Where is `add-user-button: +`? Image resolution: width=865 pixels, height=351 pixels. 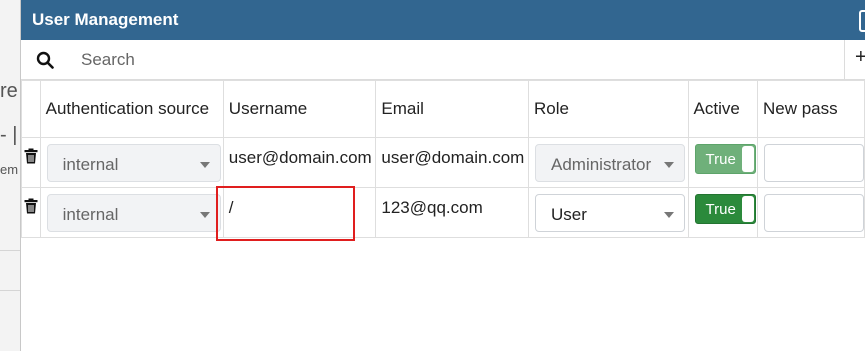
add-user-button: + is located at coordinates (860, 57).